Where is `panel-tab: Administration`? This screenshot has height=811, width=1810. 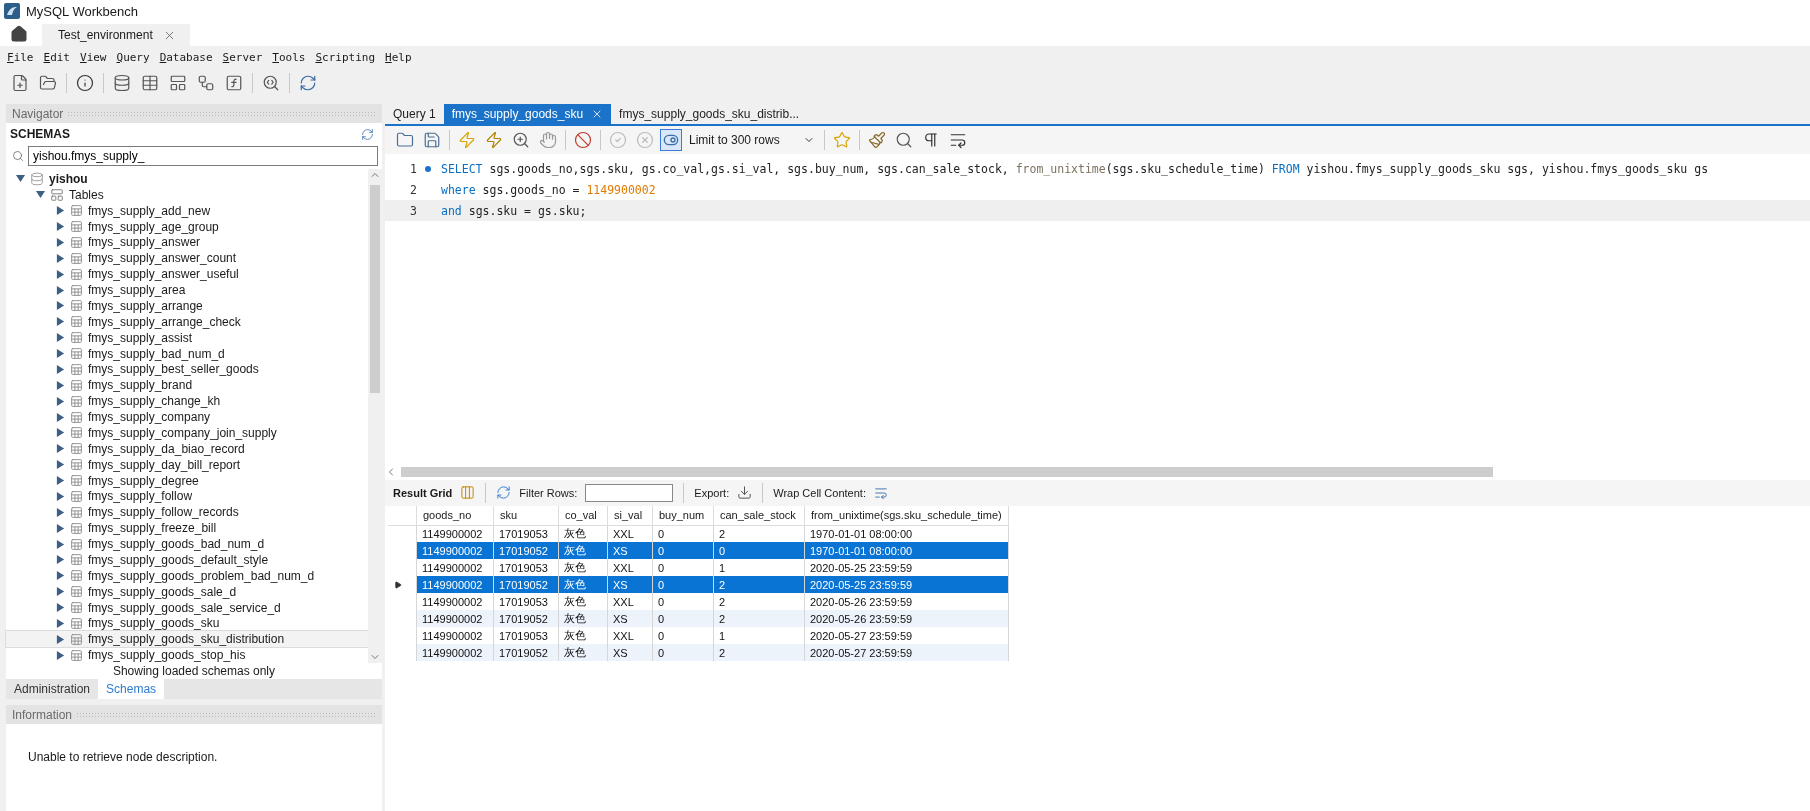 panel-tab: Administration is located at coordinates (52, 689).